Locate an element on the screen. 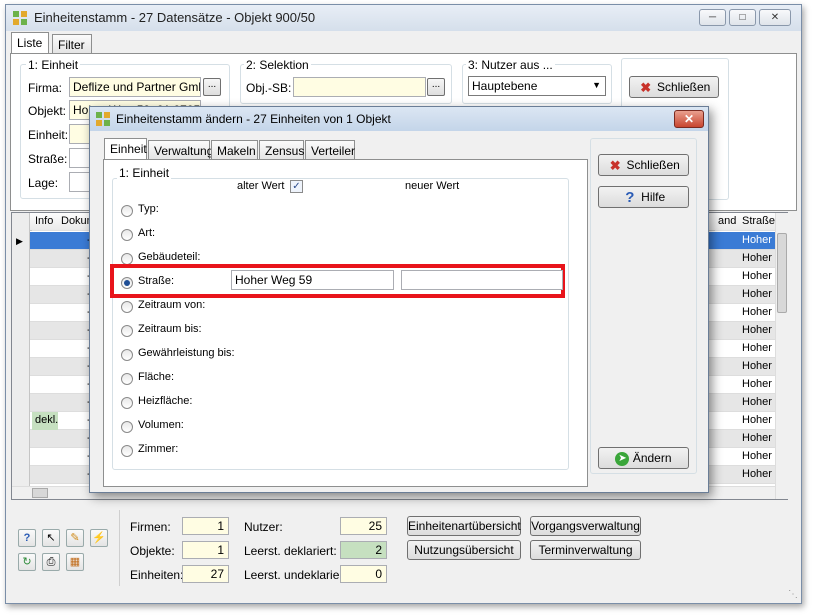  firmen-value: 1 is located at coordinates (205, 526).